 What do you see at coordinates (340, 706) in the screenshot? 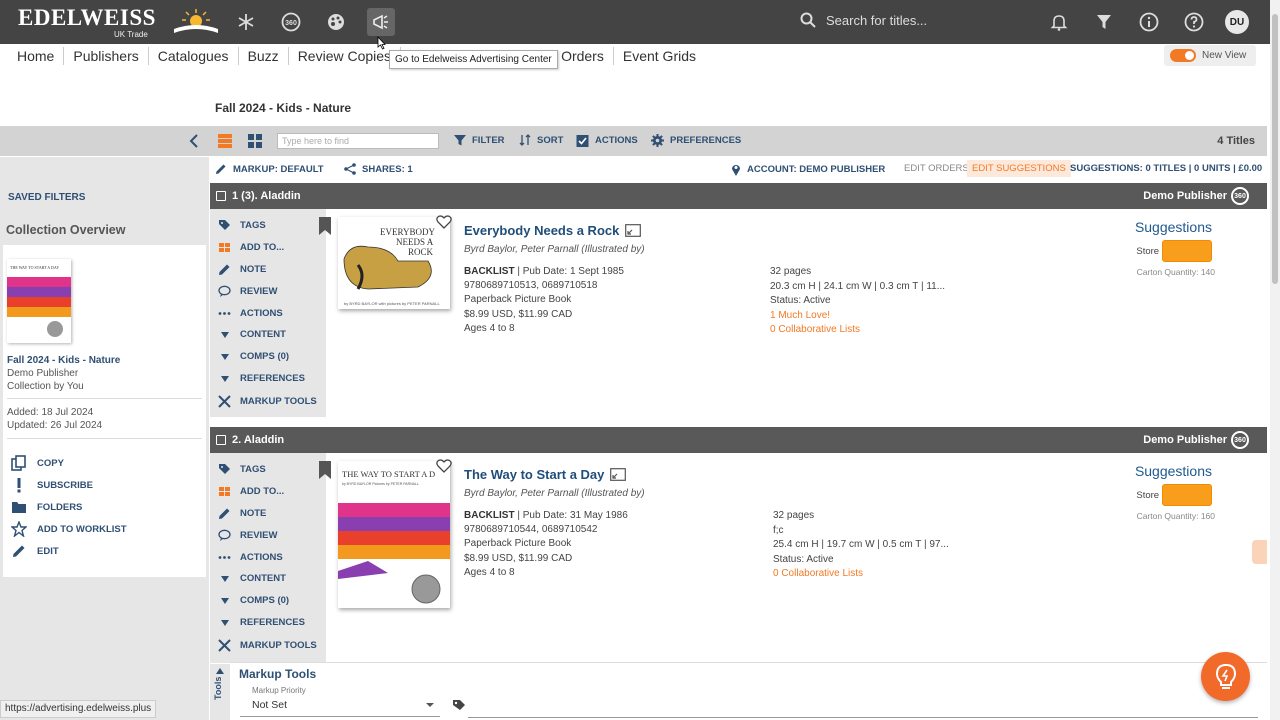
I see `markup-priority-select: Not Set` at bounding box center [340, 706].